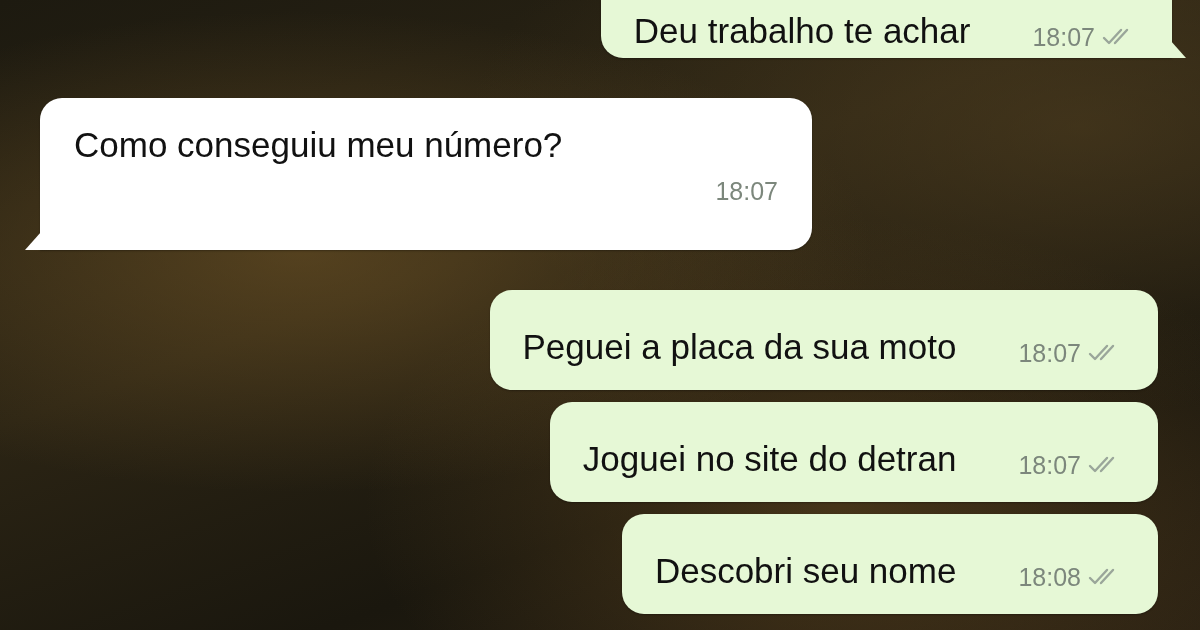 The width and height of the screenshot is (1200, 630). Describe the element at coordinates (802, 31) in the screenshot. I see `message-text: Deu trabalho te achar` at that location.